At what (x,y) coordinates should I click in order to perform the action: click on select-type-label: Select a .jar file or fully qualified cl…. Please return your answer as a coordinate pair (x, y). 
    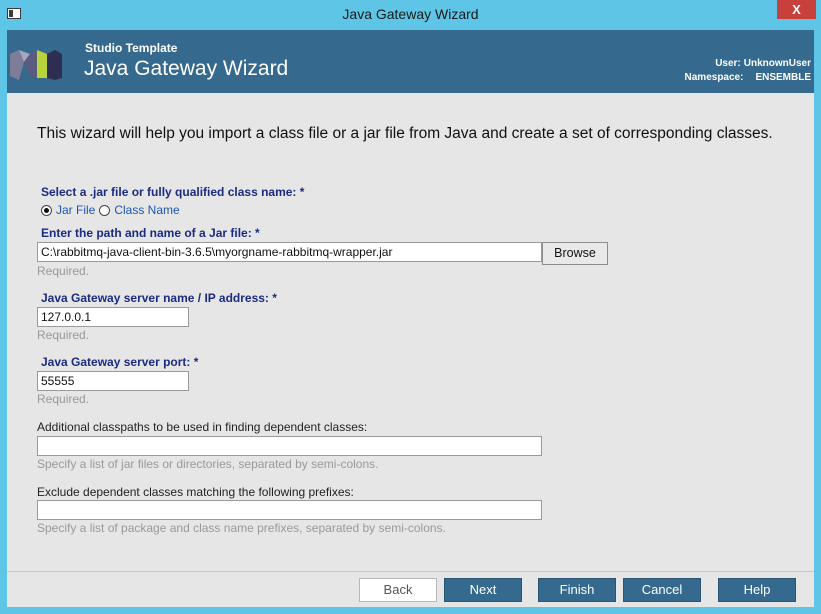
    Looking at the image, I should click on (173, 192).